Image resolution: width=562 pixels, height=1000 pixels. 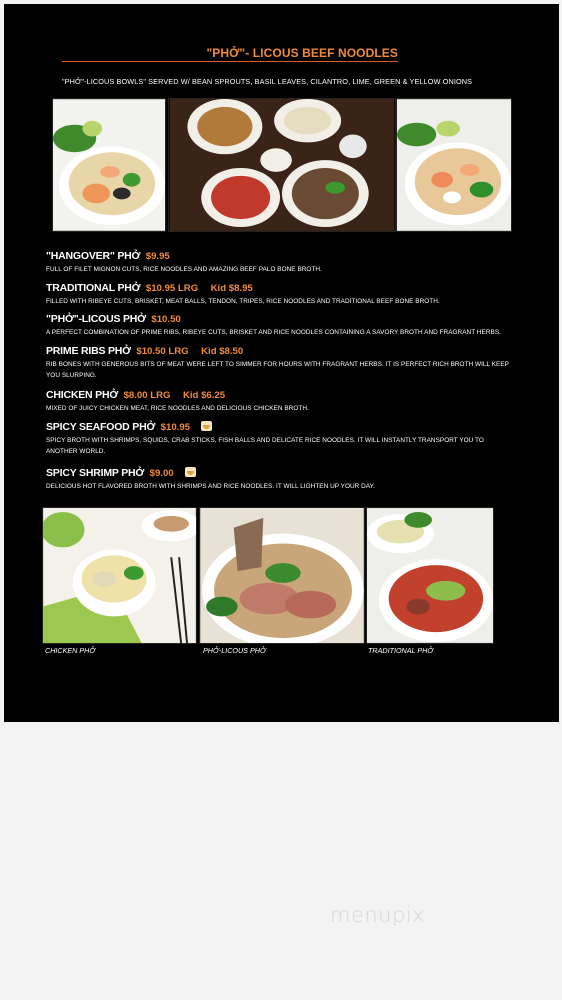 I want to click on chicken-pho-photo, so click(x=119, y=575).